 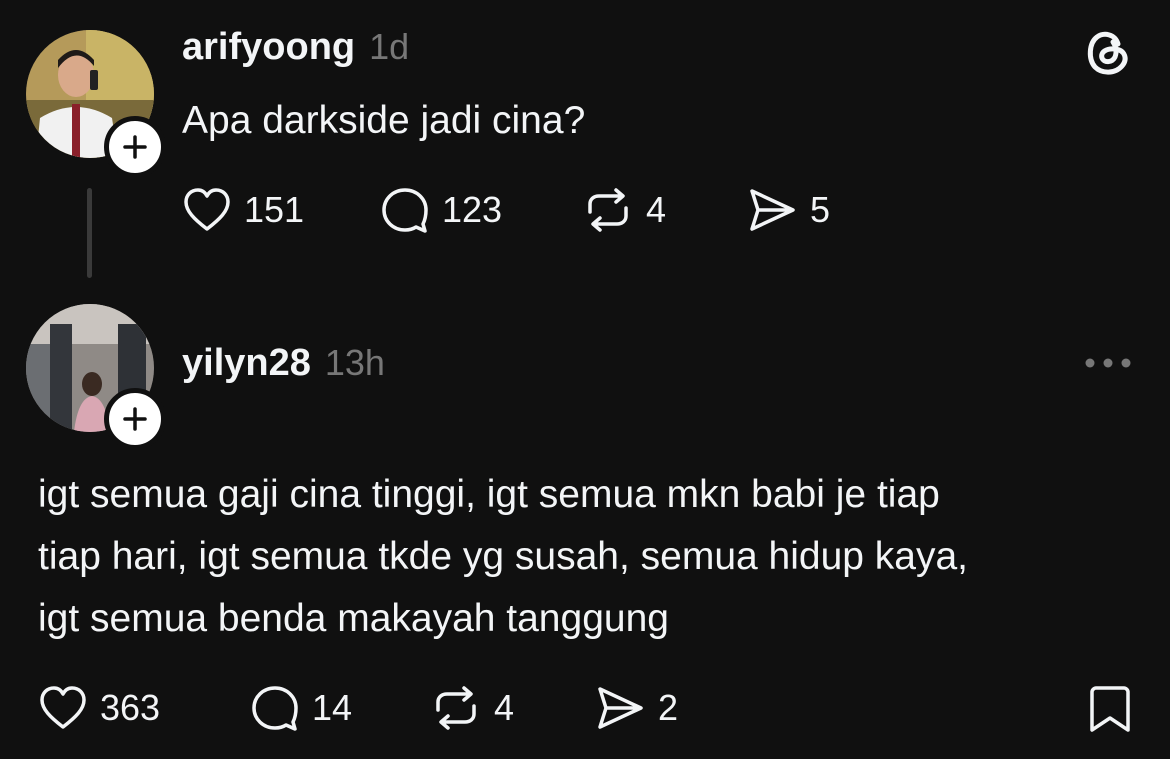 I want to click on threads-logo-icon, so click(x=1107, y=54).